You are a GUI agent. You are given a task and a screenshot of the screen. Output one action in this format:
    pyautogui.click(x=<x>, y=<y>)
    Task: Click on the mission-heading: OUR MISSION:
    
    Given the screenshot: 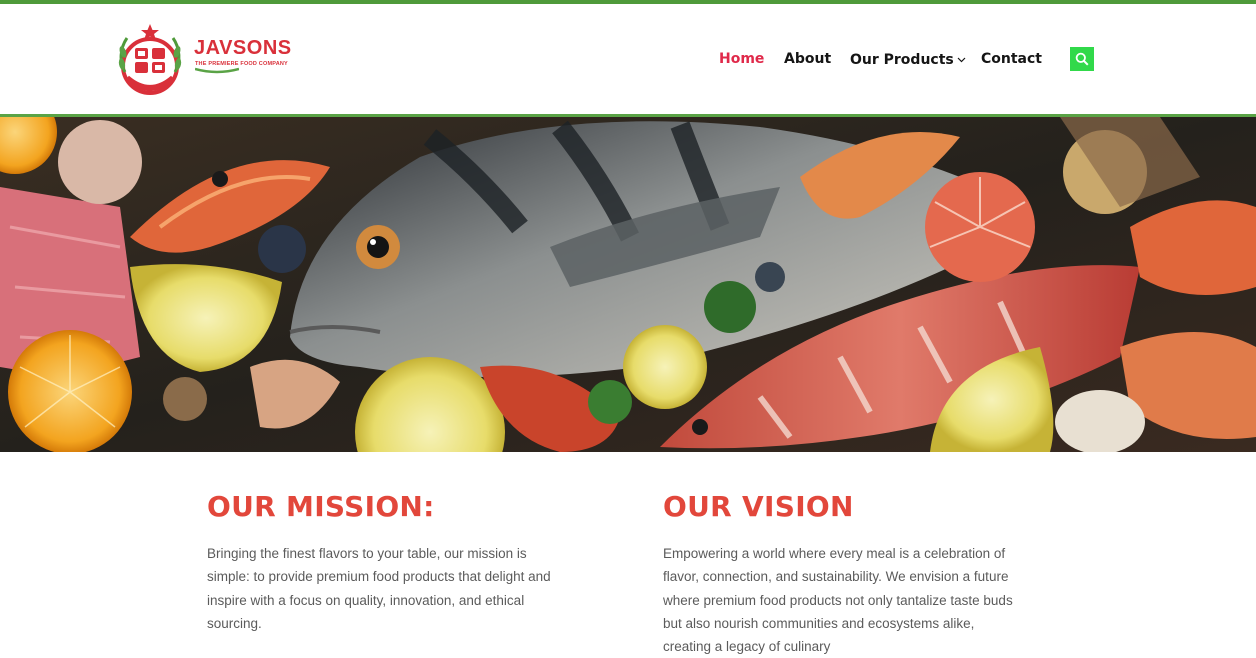 What is the action you would take?
    pyautogui.click(x=321, y=506)
    